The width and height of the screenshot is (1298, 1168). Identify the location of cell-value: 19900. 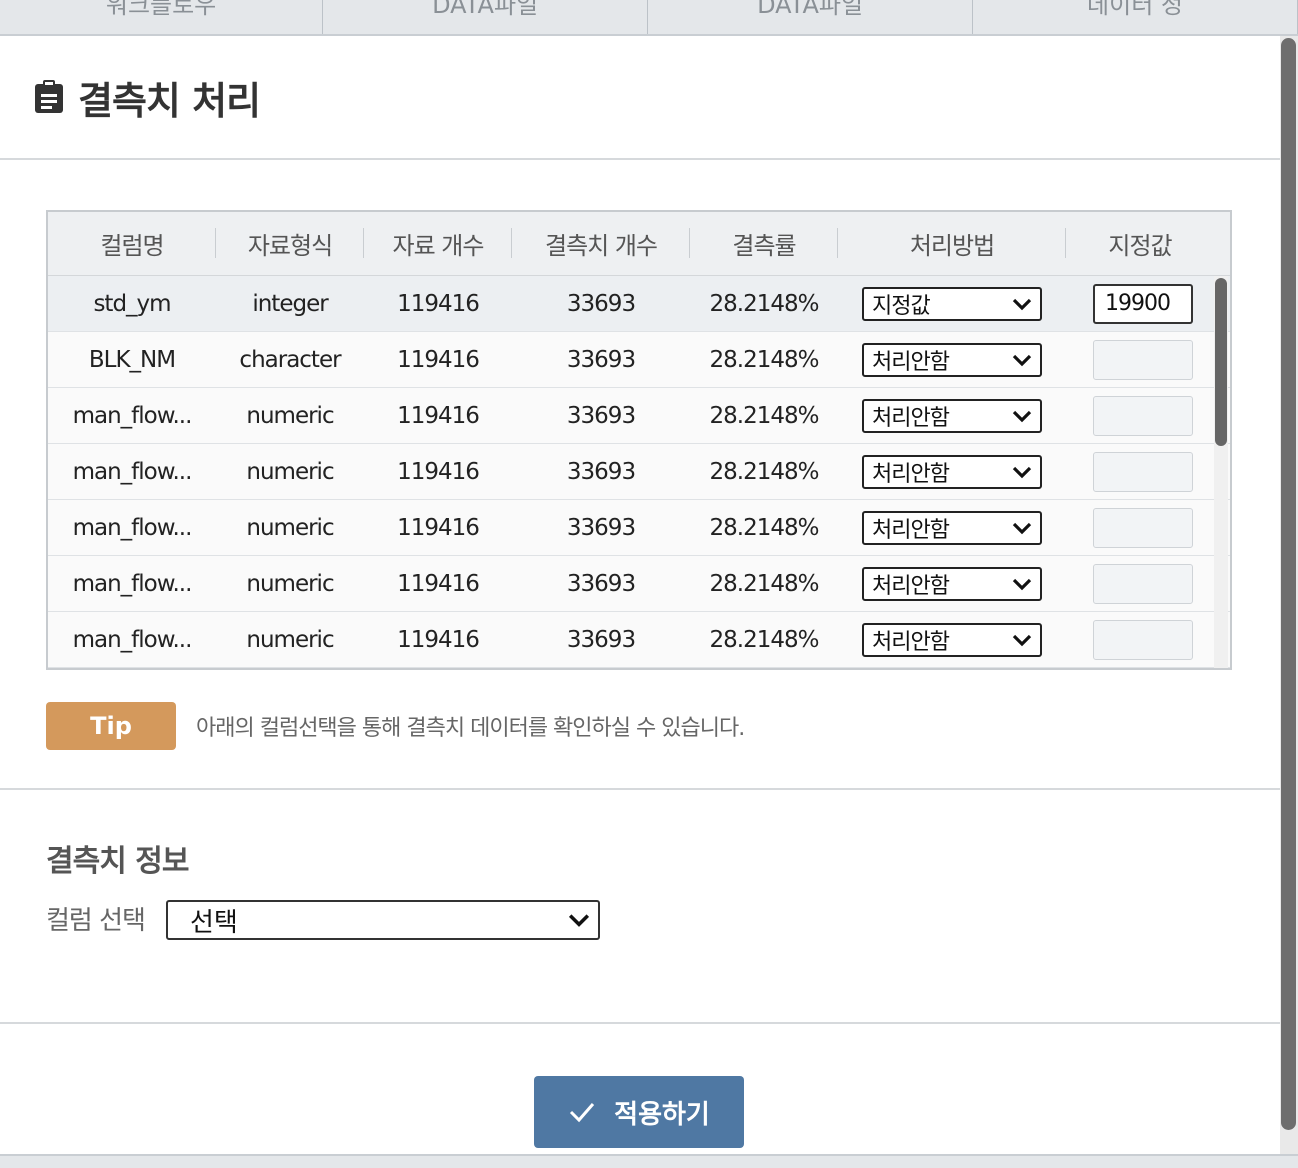
(1140, 303).